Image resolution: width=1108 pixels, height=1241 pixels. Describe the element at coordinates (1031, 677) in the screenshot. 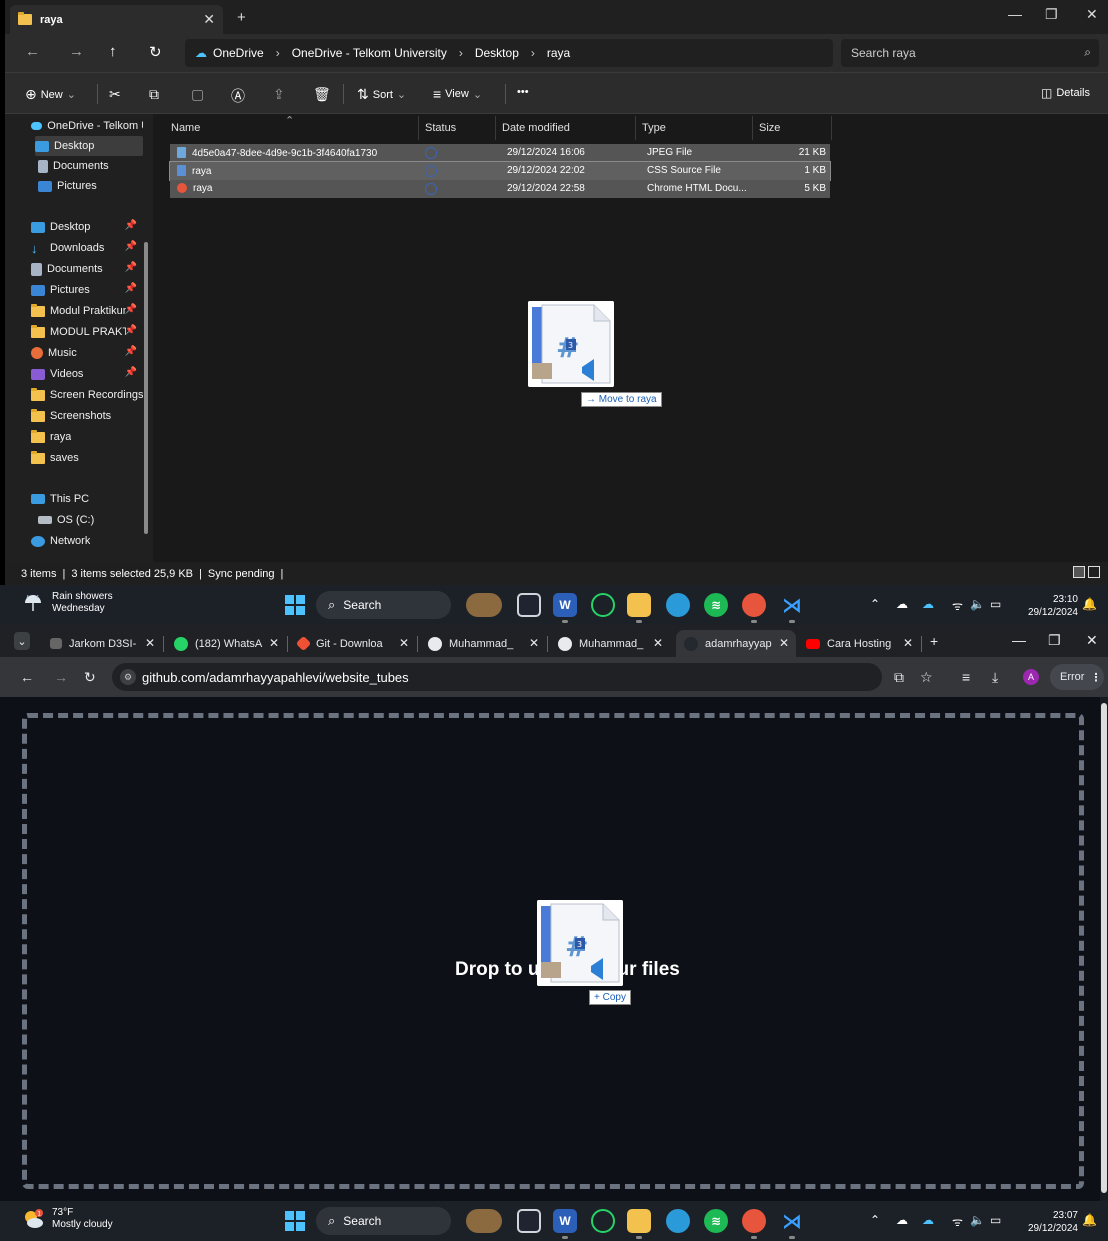

I see `profile-avatar: A` at that location.